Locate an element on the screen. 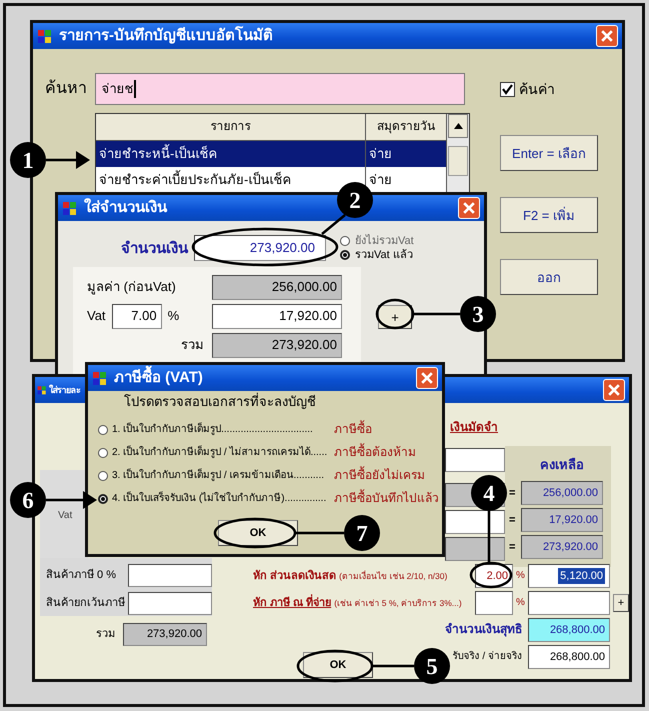 This screenshot has width=649, height=711. base-value-label: มูลค่า (ก่อนVat) is located at coordinates (132, 287).